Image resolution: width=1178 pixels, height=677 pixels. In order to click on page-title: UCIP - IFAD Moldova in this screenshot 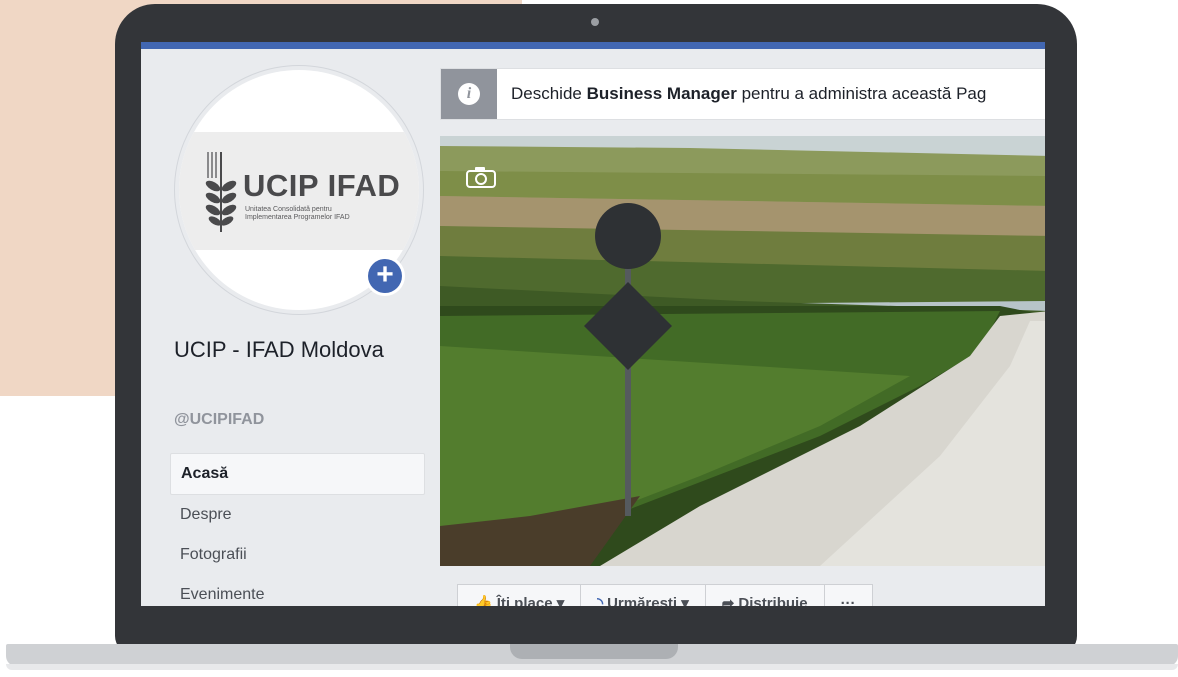, I will do `click(279, 349)`.